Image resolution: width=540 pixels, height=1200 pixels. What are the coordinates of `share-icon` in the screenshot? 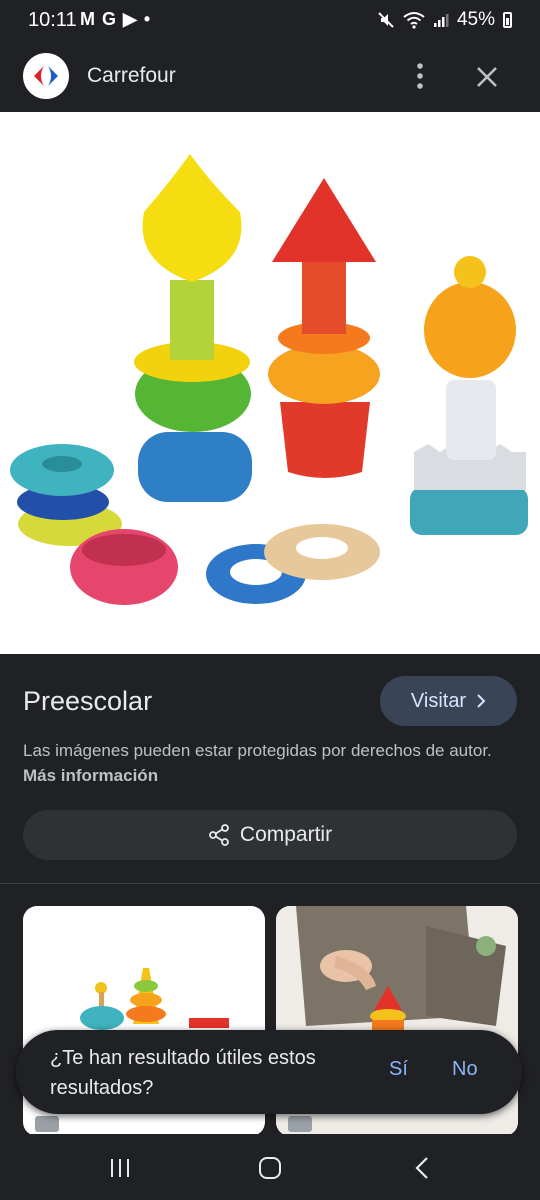 It's located at (219, 835).